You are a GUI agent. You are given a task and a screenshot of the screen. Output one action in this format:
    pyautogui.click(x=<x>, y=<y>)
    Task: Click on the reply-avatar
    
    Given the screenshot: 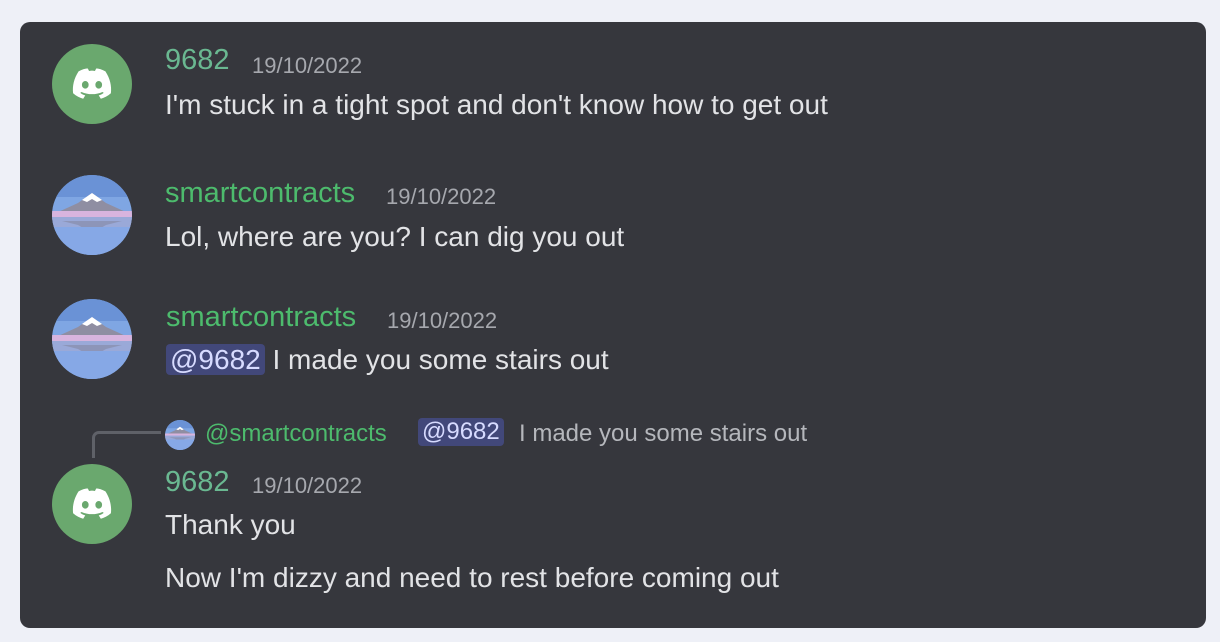 What is the action you would take?
    pyautogui.click(x=180, y=435)
    